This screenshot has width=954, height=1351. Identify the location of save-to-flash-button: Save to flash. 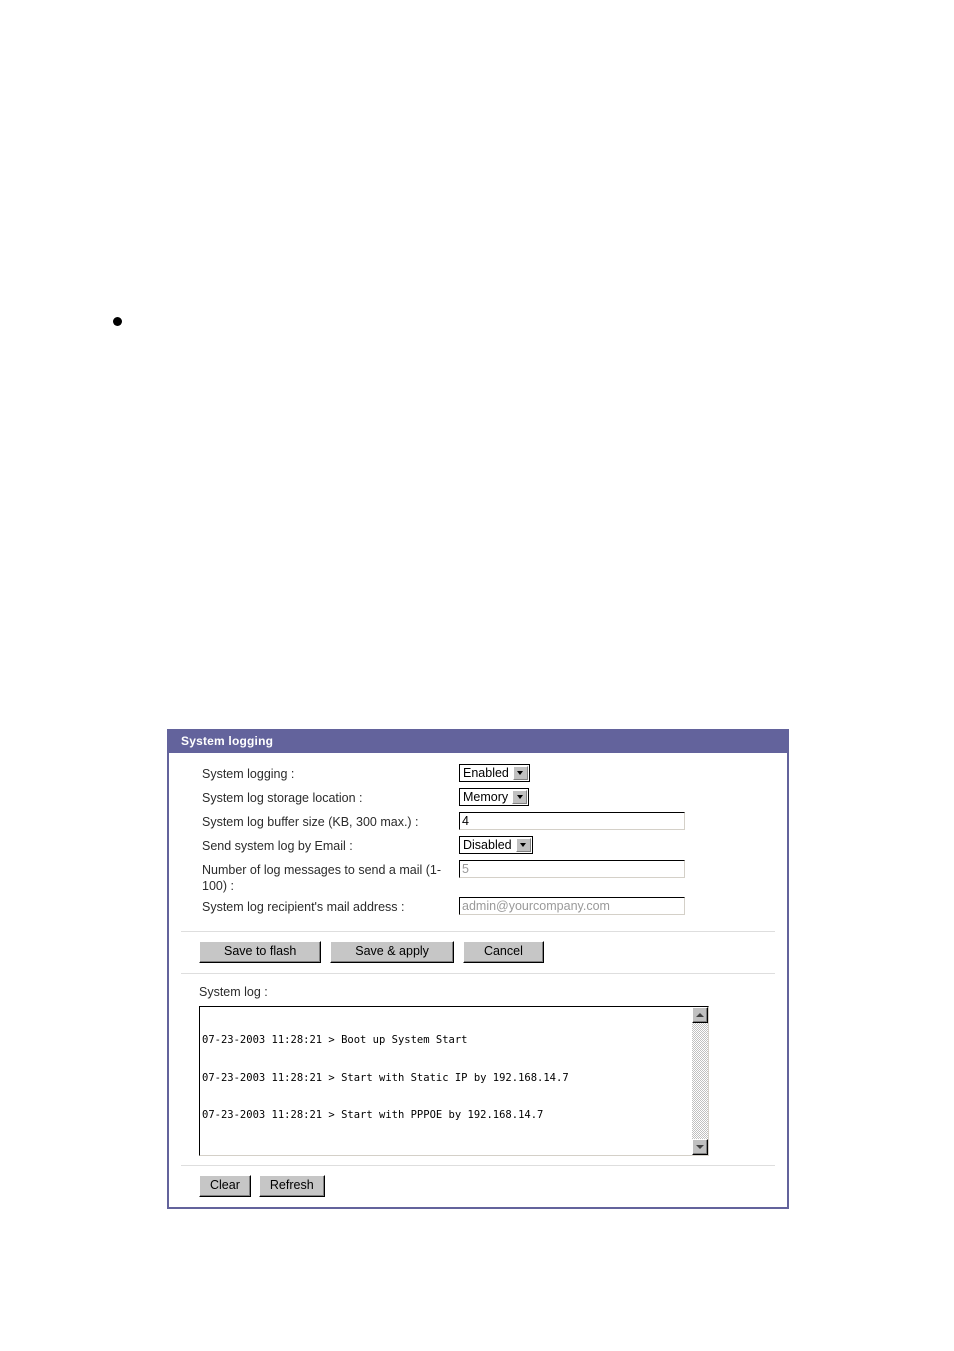
(260, 952).